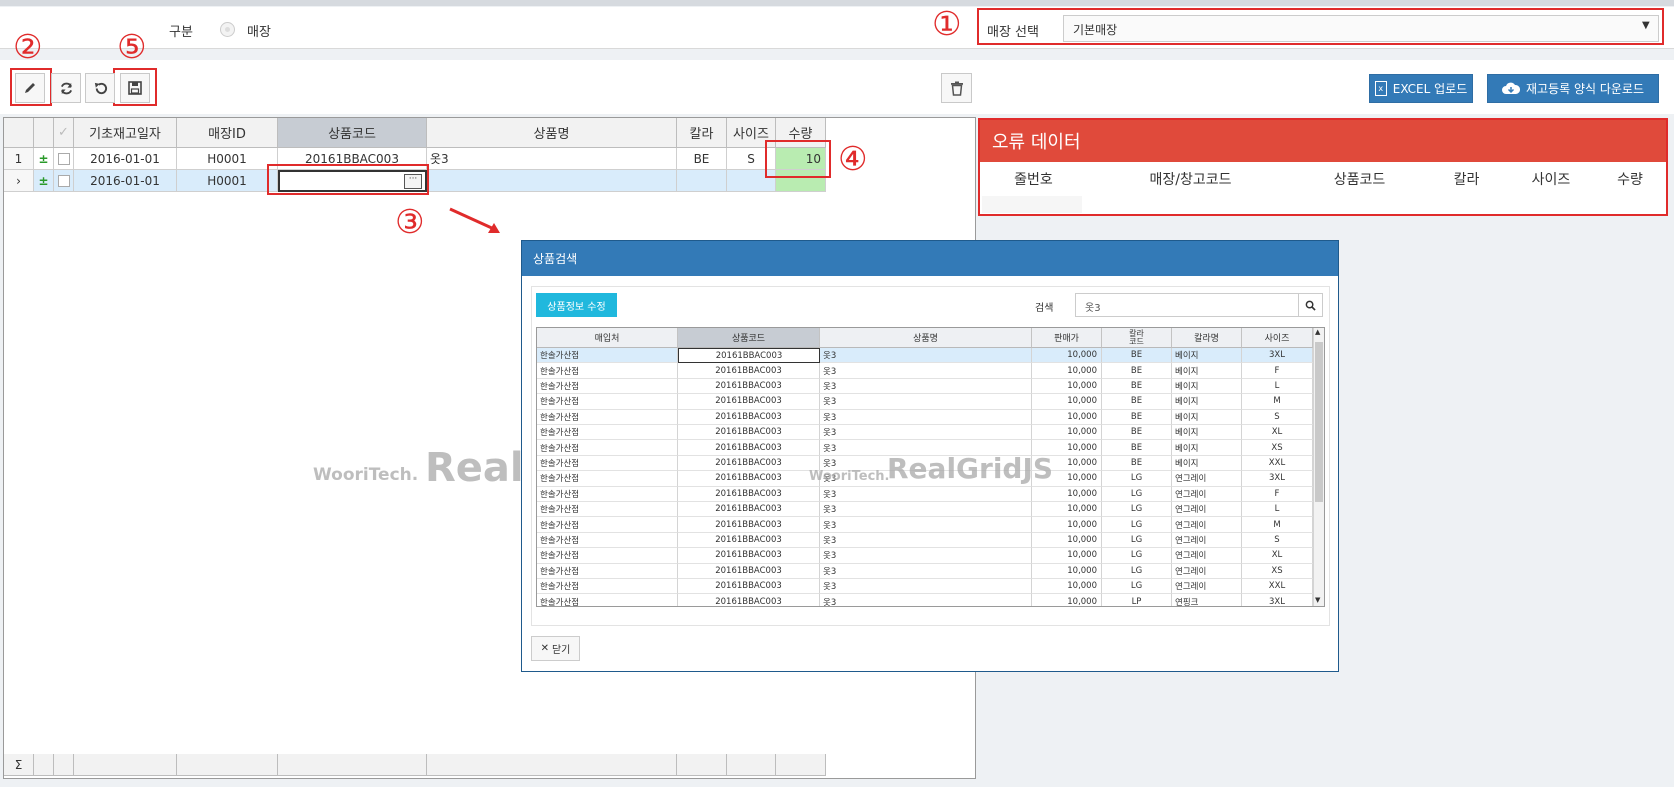 The width and height of the screenshot is (1674, 787). What do you see at coordinates (1277, 338) in the screenshot?
I see `col-header-size: 사이즈` at bounding box center [1277, 338].